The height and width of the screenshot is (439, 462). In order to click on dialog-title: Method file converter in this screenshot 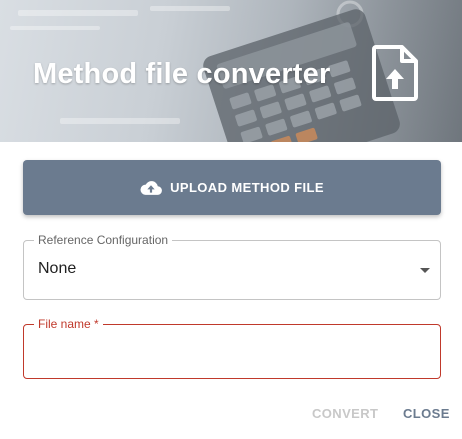, I will do `click(182, 74)`.